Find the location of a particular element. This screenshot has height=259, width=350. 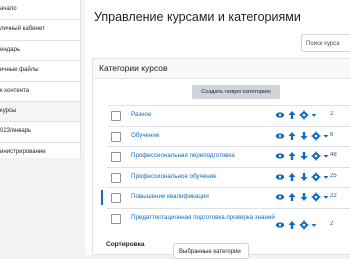

course-count: 25 is located at coordinates (333, 175).